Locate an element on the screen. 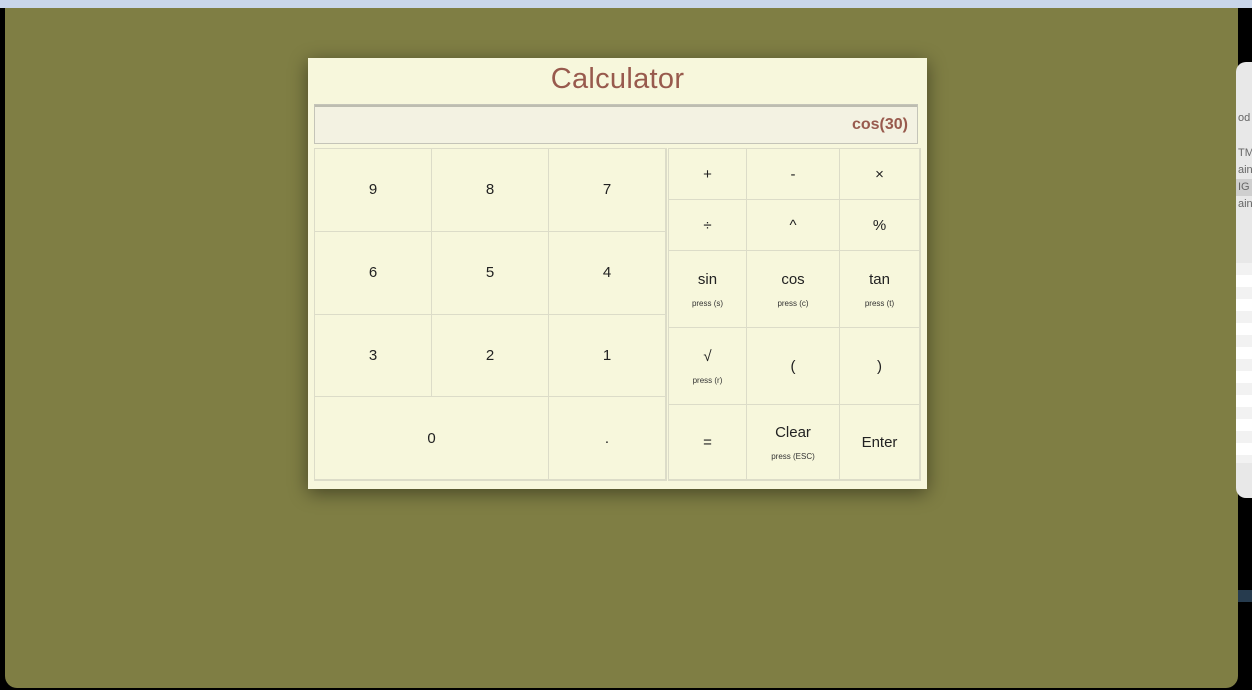 The height and width of the screenshot is (690, 1252). key-plus: + is located at coordinates (707, 174).